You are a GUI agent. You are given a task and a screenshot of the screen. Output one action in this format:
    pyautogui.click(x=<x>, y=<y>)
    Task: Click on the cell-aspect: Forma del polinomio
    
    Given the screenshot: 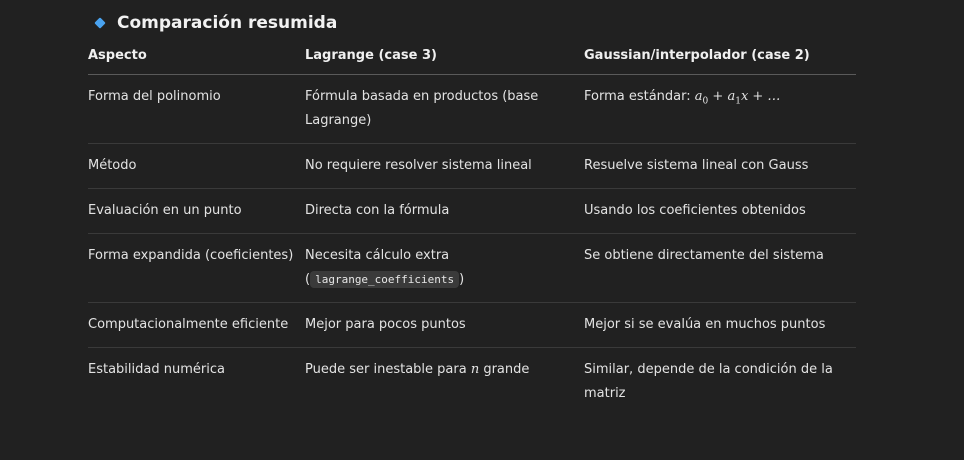 What is the action you would take?
    pyautogui.click(x=196, y=109)
    